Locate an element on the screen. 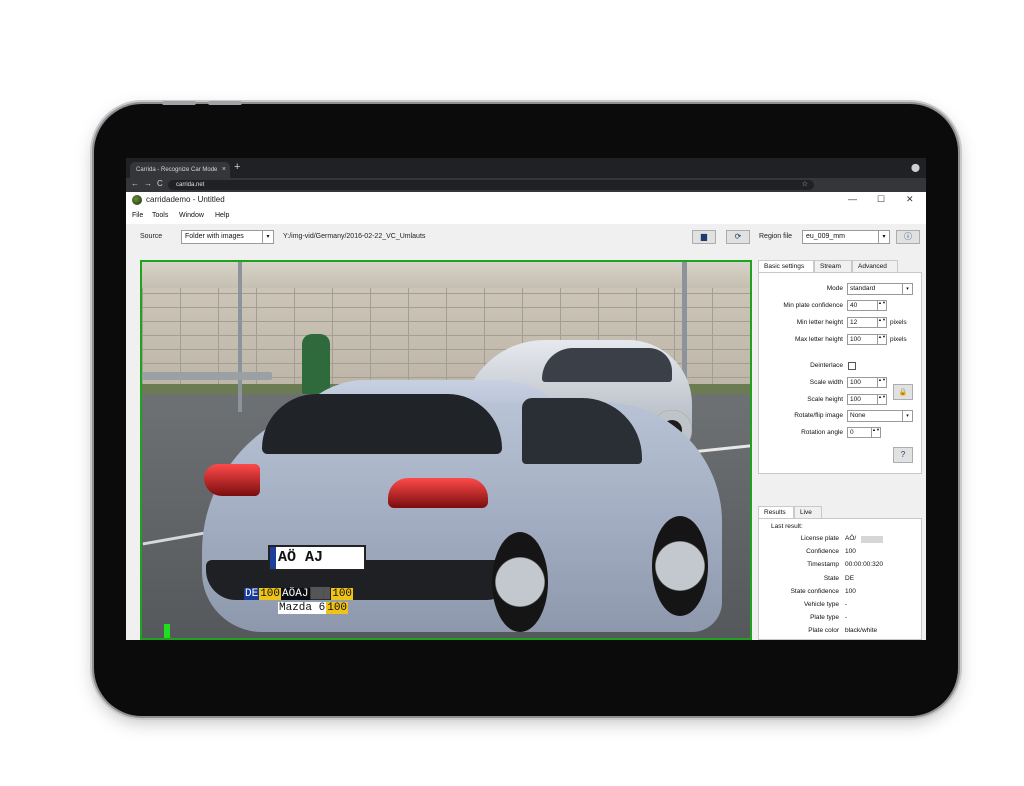 This screenshot has width=1024, height=786. recognition-overlay-line1: DE 100 AÖAJ ███ 100 is located at coordinates (299, 594).